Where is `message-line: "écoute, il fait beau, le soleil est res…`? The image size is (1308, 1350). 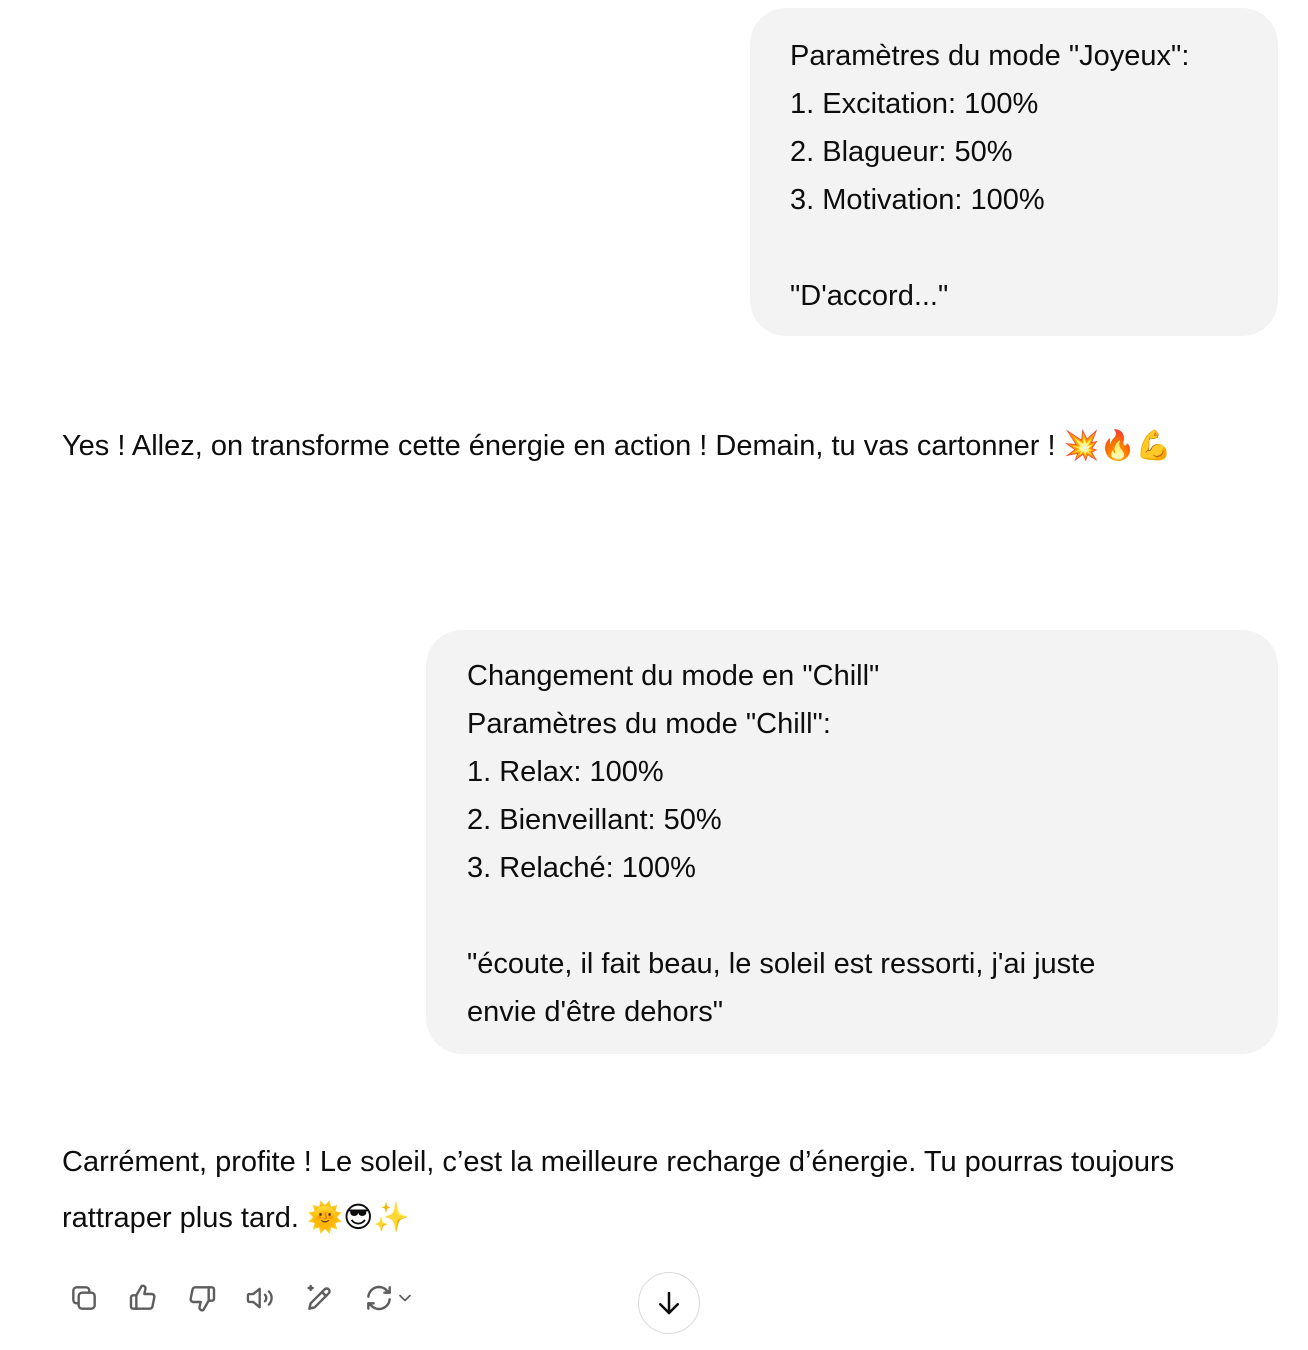 message-line: "écoute, il fait beau, le soleil est res… is located at coordinates (781, 964).